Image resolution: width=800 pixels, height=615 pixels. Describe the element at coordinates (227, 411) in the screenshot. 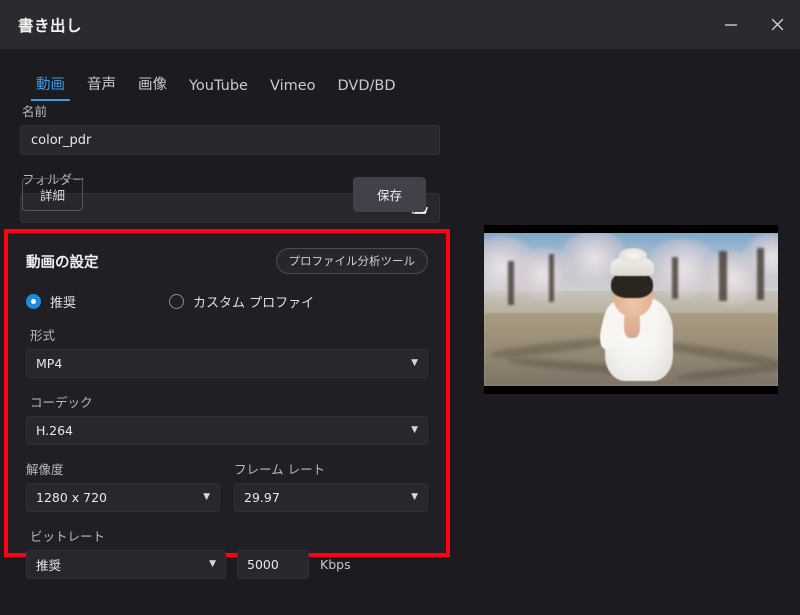

I see `codec-group: コーデック H.264 ▼` at that location.